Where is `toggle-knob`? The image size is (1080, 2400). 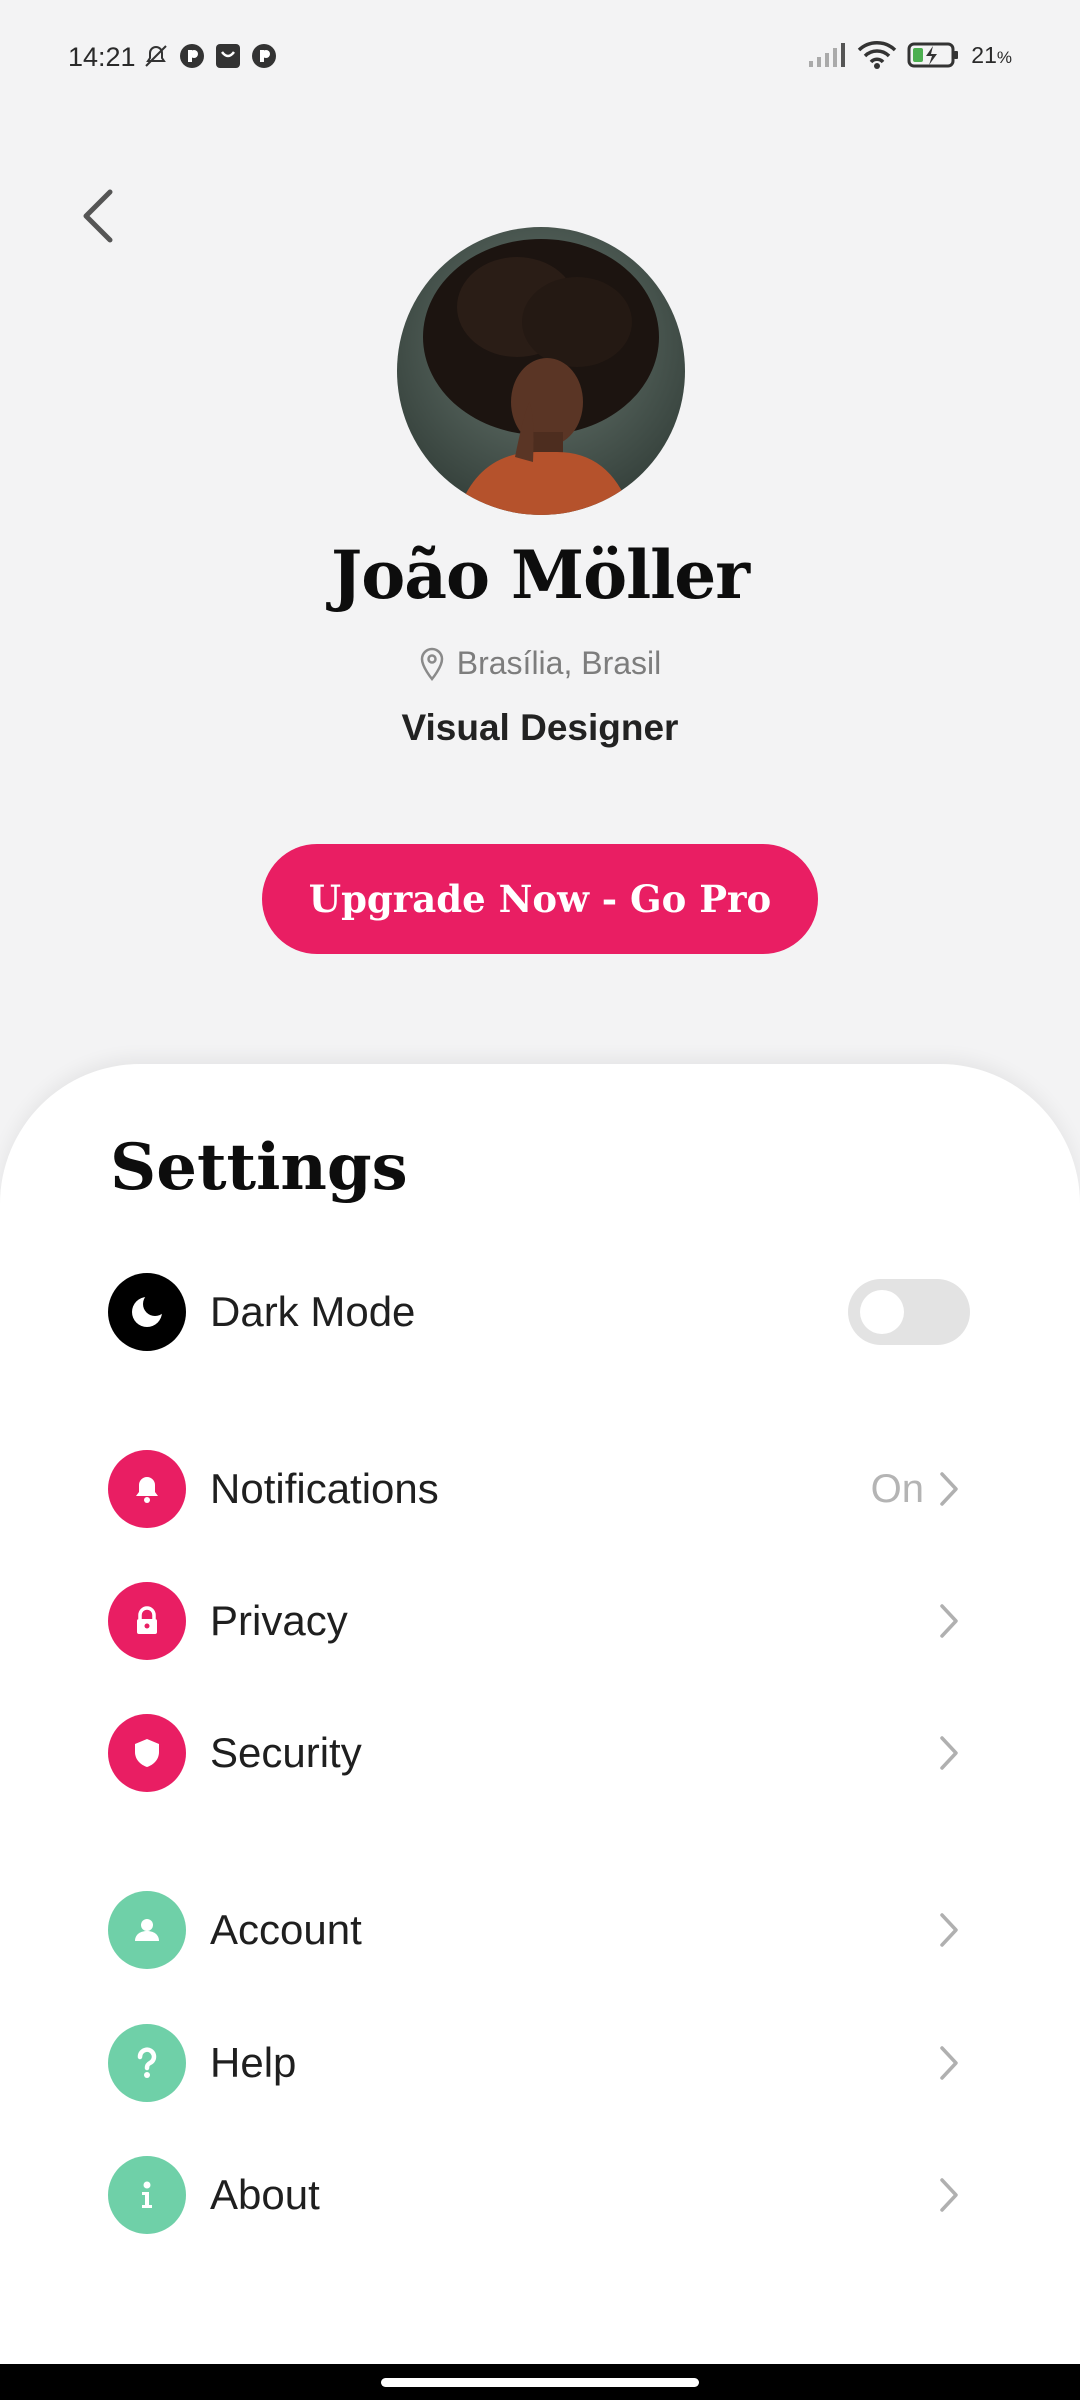
toggle-knob is located at coordinates (882, 1312).